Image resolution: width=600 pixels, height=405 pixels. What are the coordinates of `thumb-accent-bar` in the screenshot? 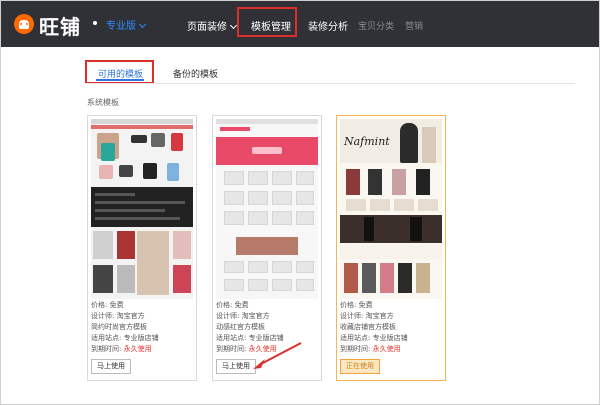 It's located at (142, 127).